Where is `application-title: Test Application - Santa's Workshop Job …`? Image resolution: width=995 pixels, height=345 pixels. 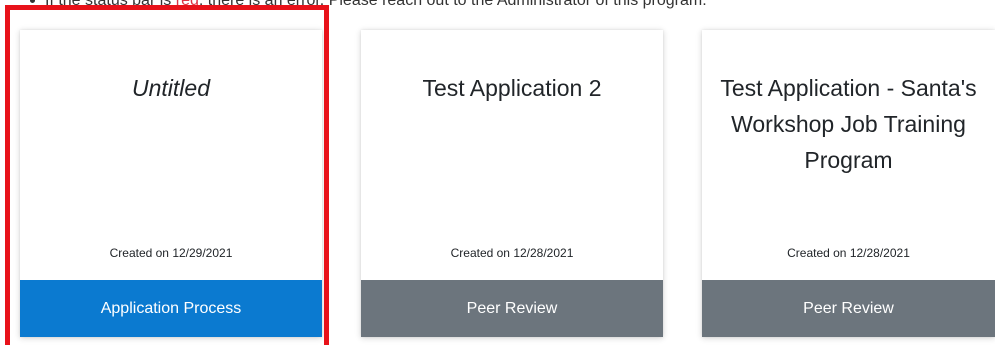
application-title: Test Application - Santa's Workshop Job … is located at coordinates (848, 124).